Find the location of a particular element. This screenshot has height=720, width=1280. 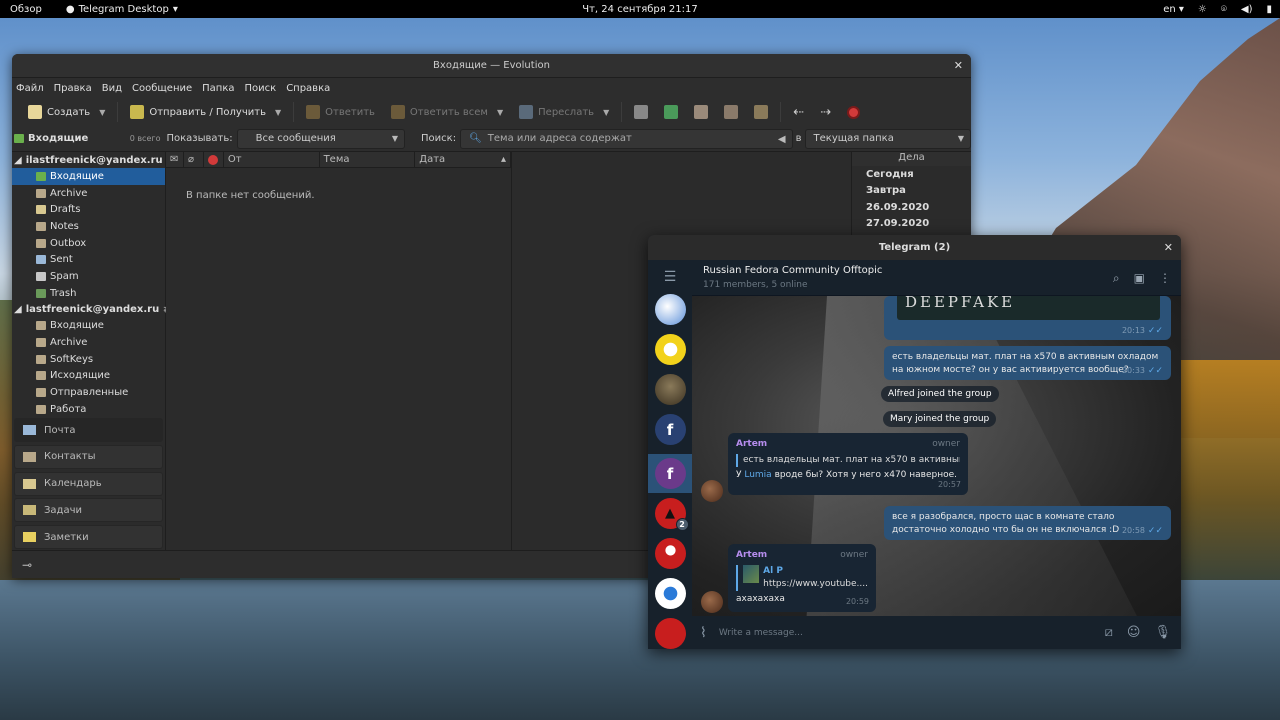

switcher-memos: Заметки is located at coordinates (88, 537).